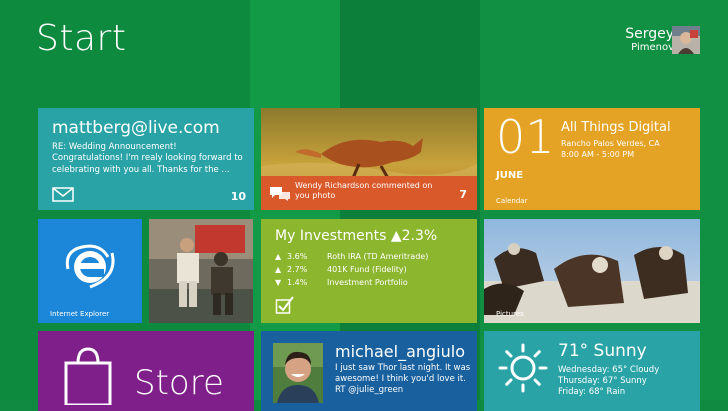 This screenshot has width=728, height=411. Describe the element at coordinates (649, 34) in the screenshot. I see `user-first-name: Sergey` at that location.